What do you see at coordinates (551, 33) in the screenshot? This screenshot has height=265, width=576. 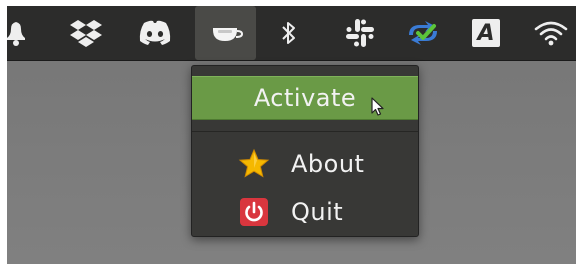 I see `wifi-icon` at bounding box center [551, 33].